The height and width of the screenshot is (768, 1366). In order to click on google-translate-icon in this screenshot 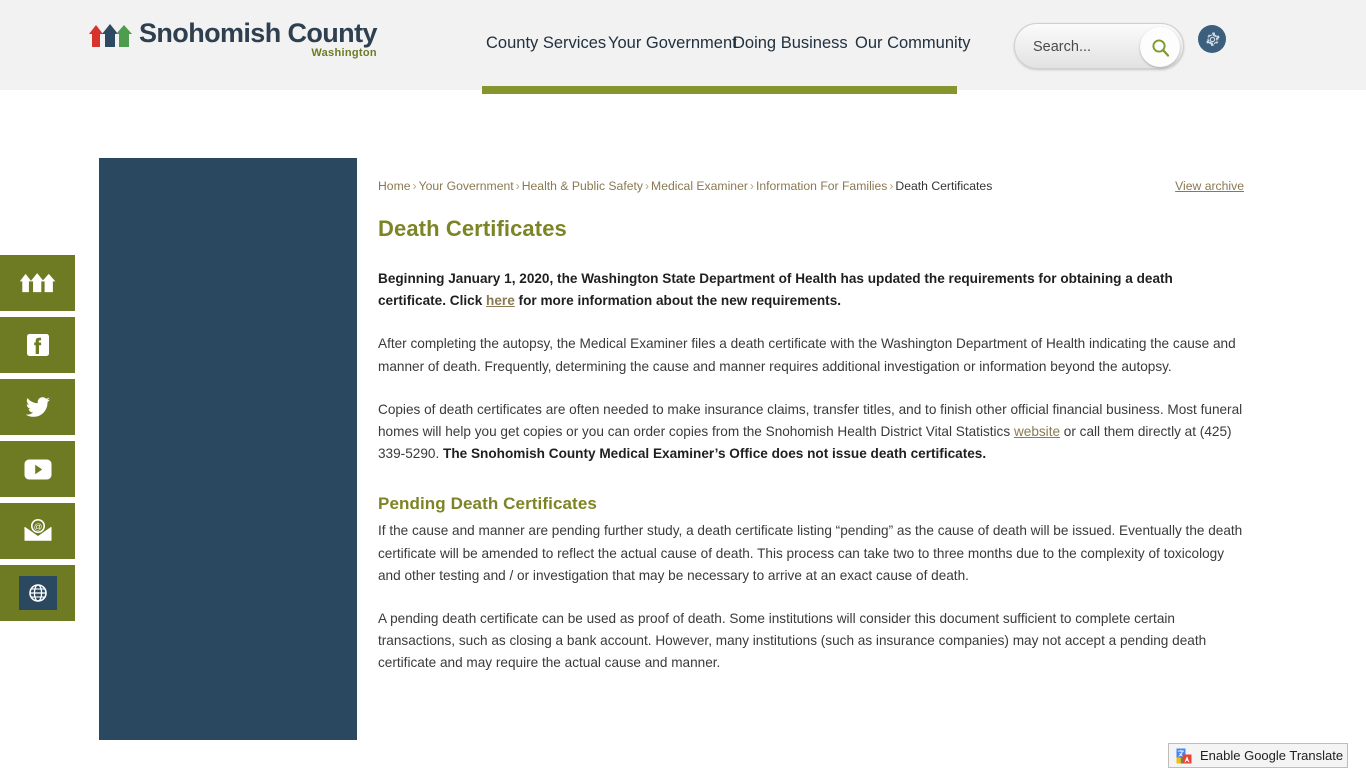, I will do `click(1184, 755)`.